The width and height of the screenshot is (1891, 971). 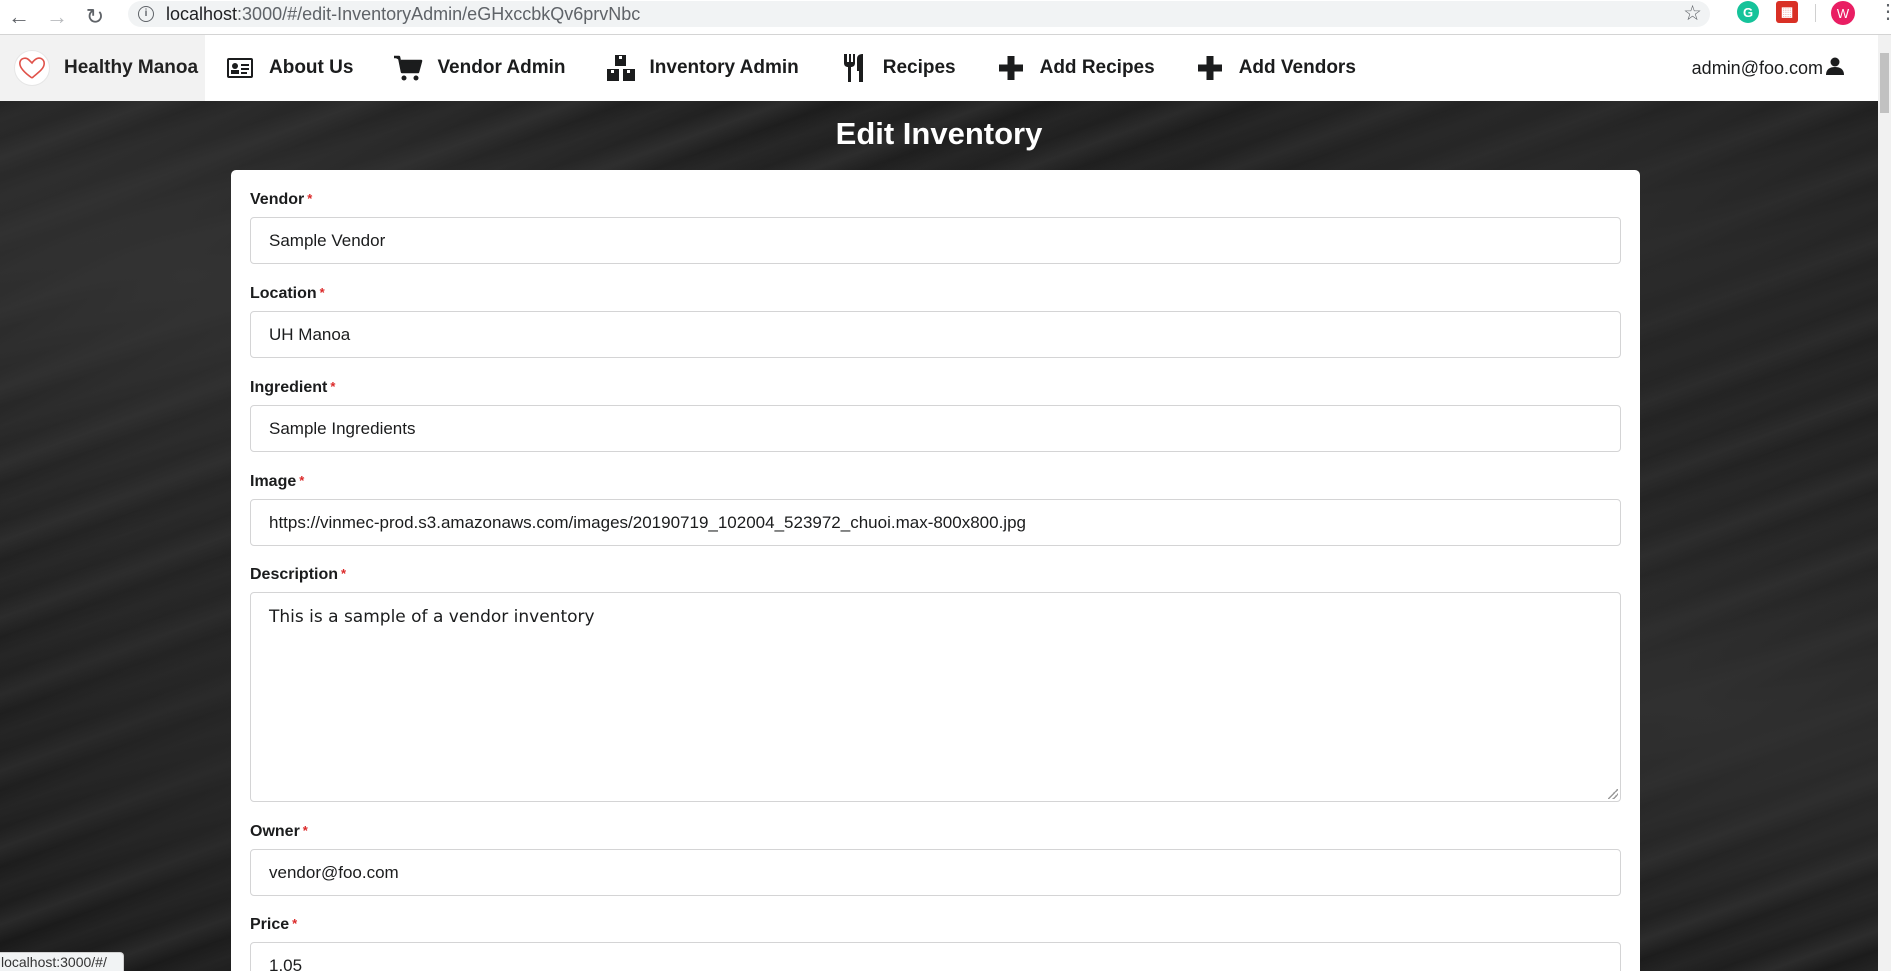 I want to click on brand-link: Healthy Manoa, so click(x=102, y=68).